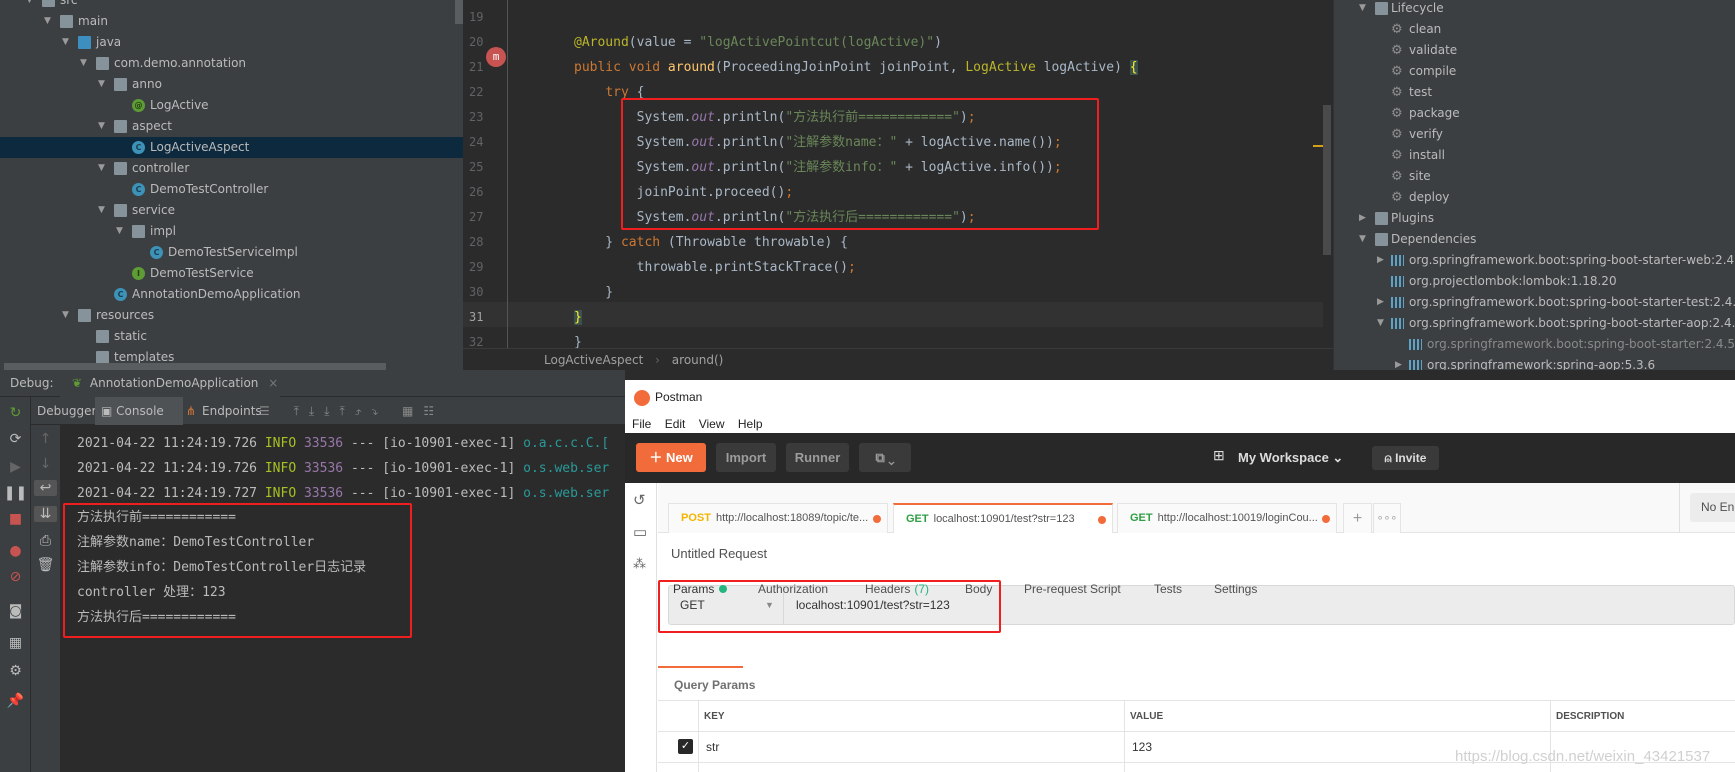 This screenshot has width=1735, height=772. I want to click on tab-settings: Settings, so click(1235, 589).